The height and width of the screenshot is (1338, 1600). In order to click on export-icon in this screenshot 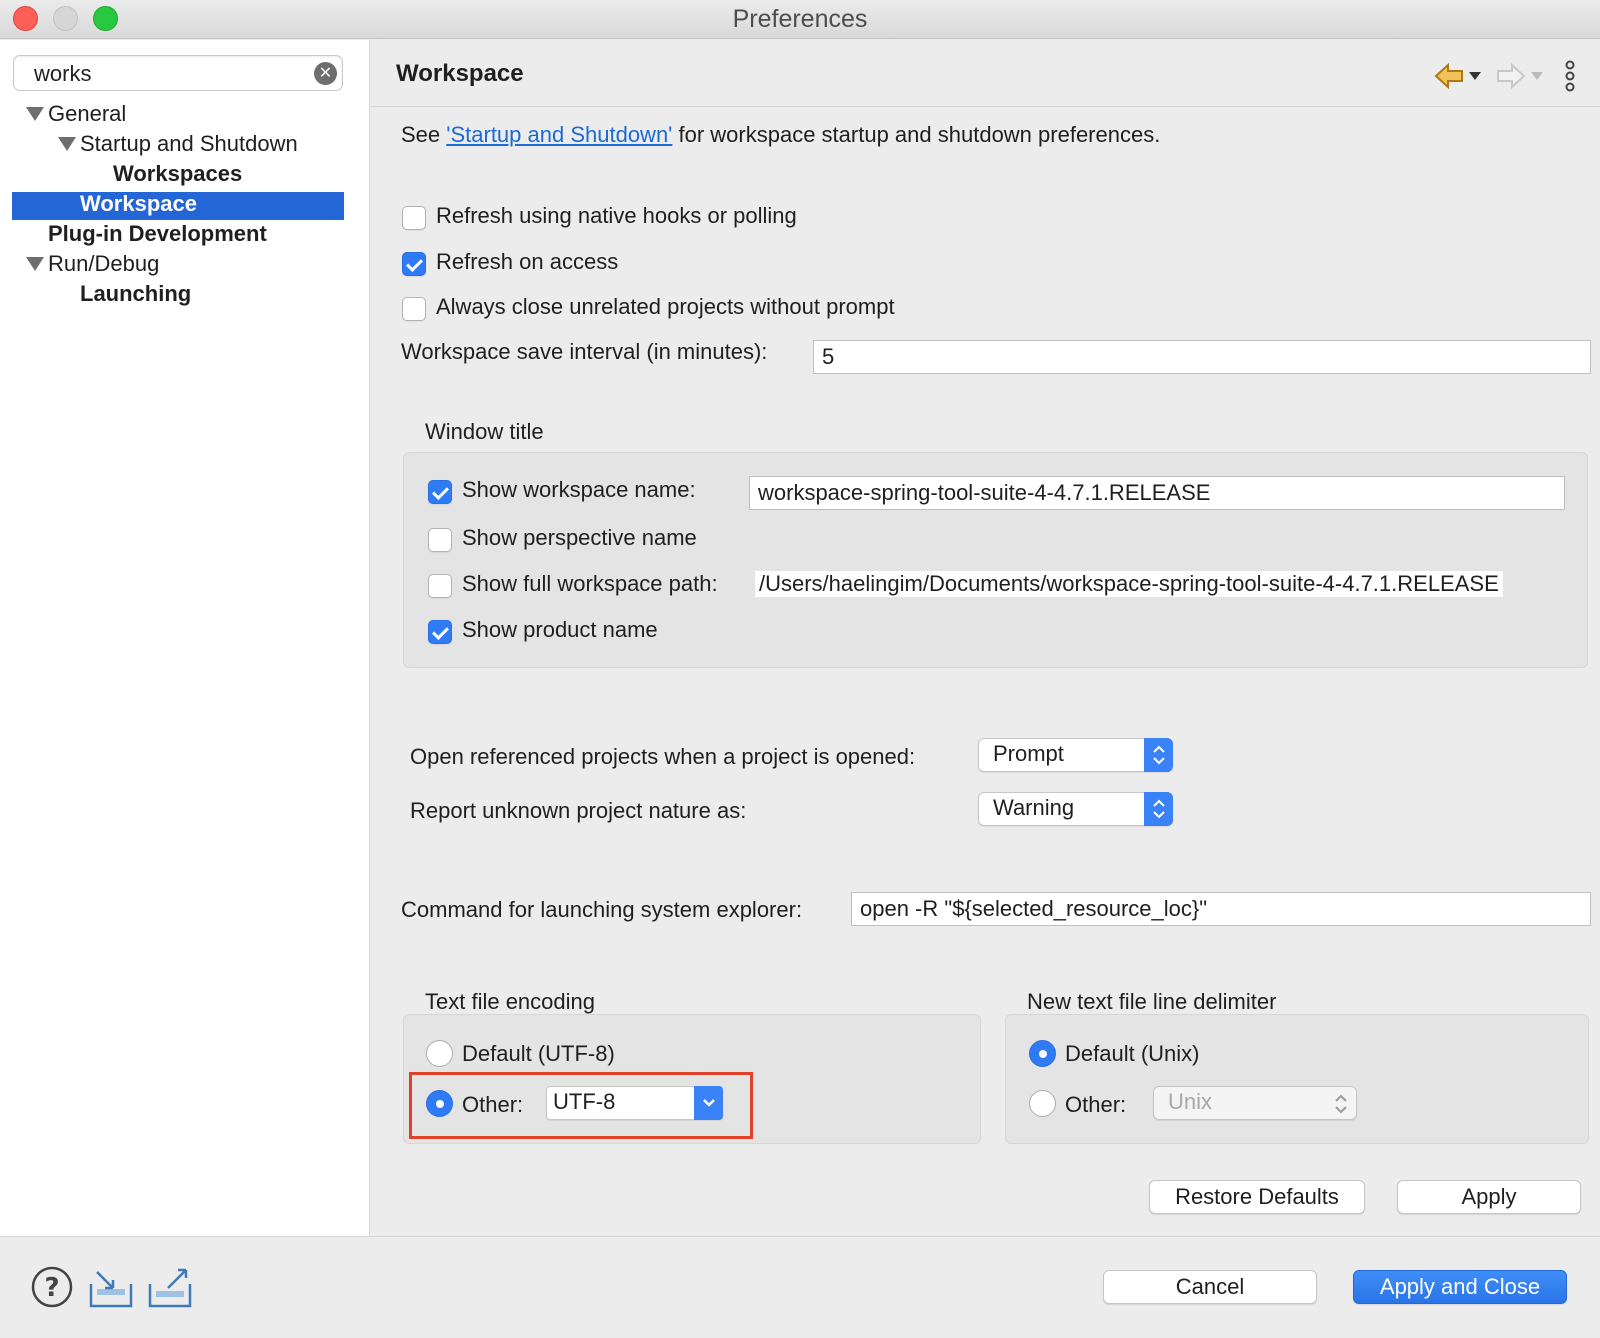, I will do `click(170, 1288)`.